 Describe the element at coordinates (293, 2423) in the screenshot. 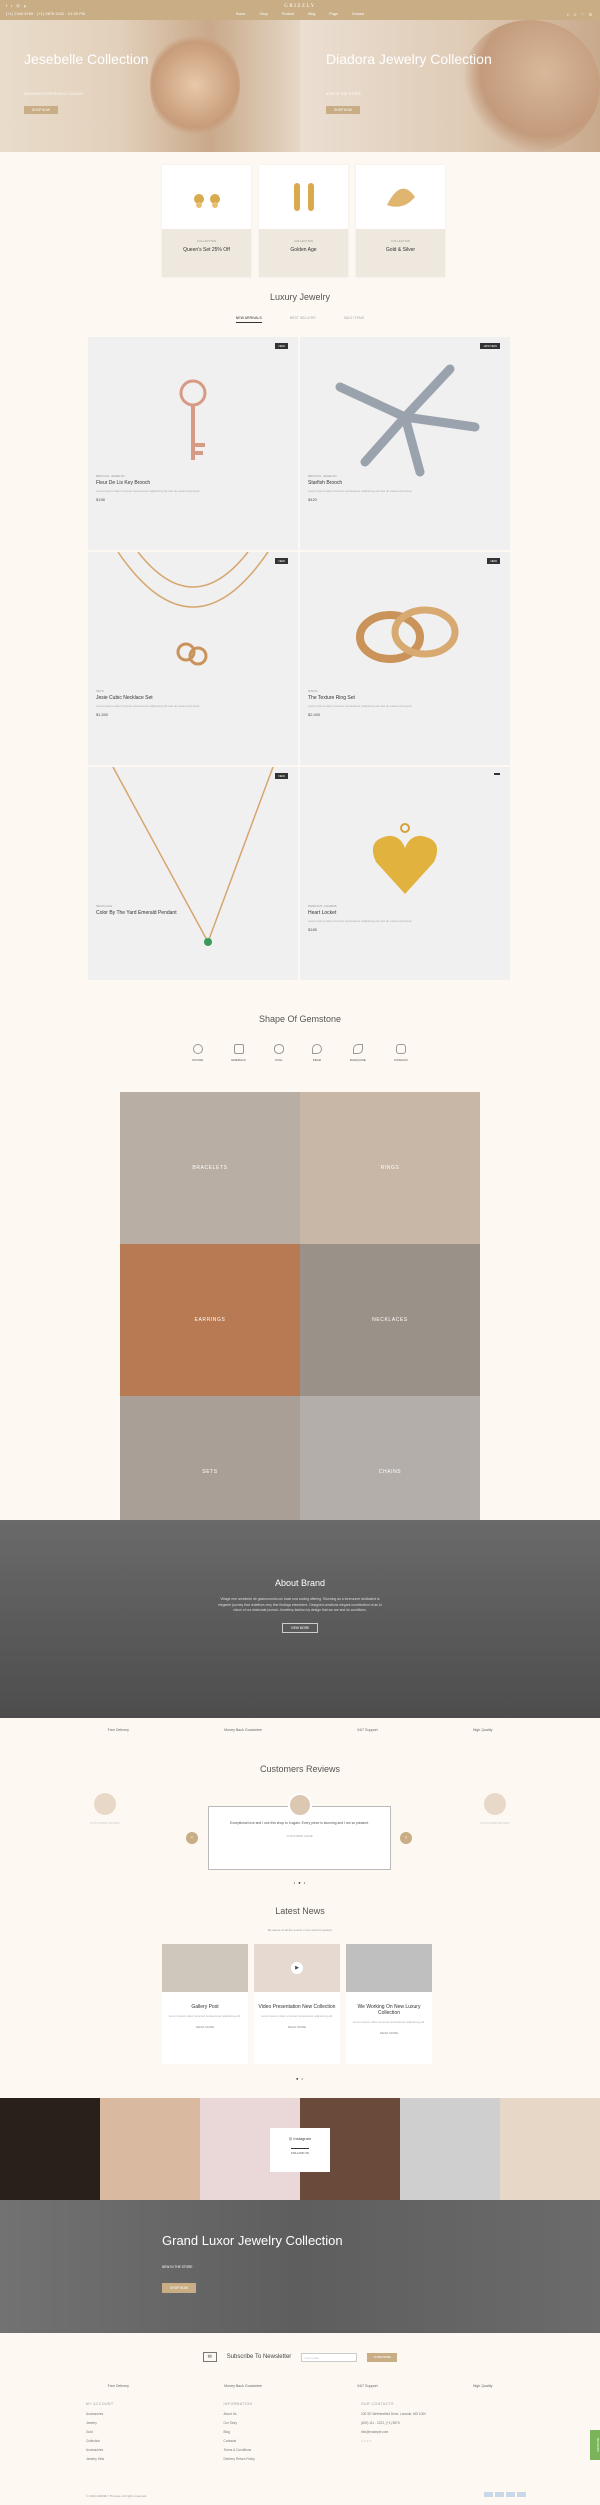

I see `footer-link: Our Story` at that location.